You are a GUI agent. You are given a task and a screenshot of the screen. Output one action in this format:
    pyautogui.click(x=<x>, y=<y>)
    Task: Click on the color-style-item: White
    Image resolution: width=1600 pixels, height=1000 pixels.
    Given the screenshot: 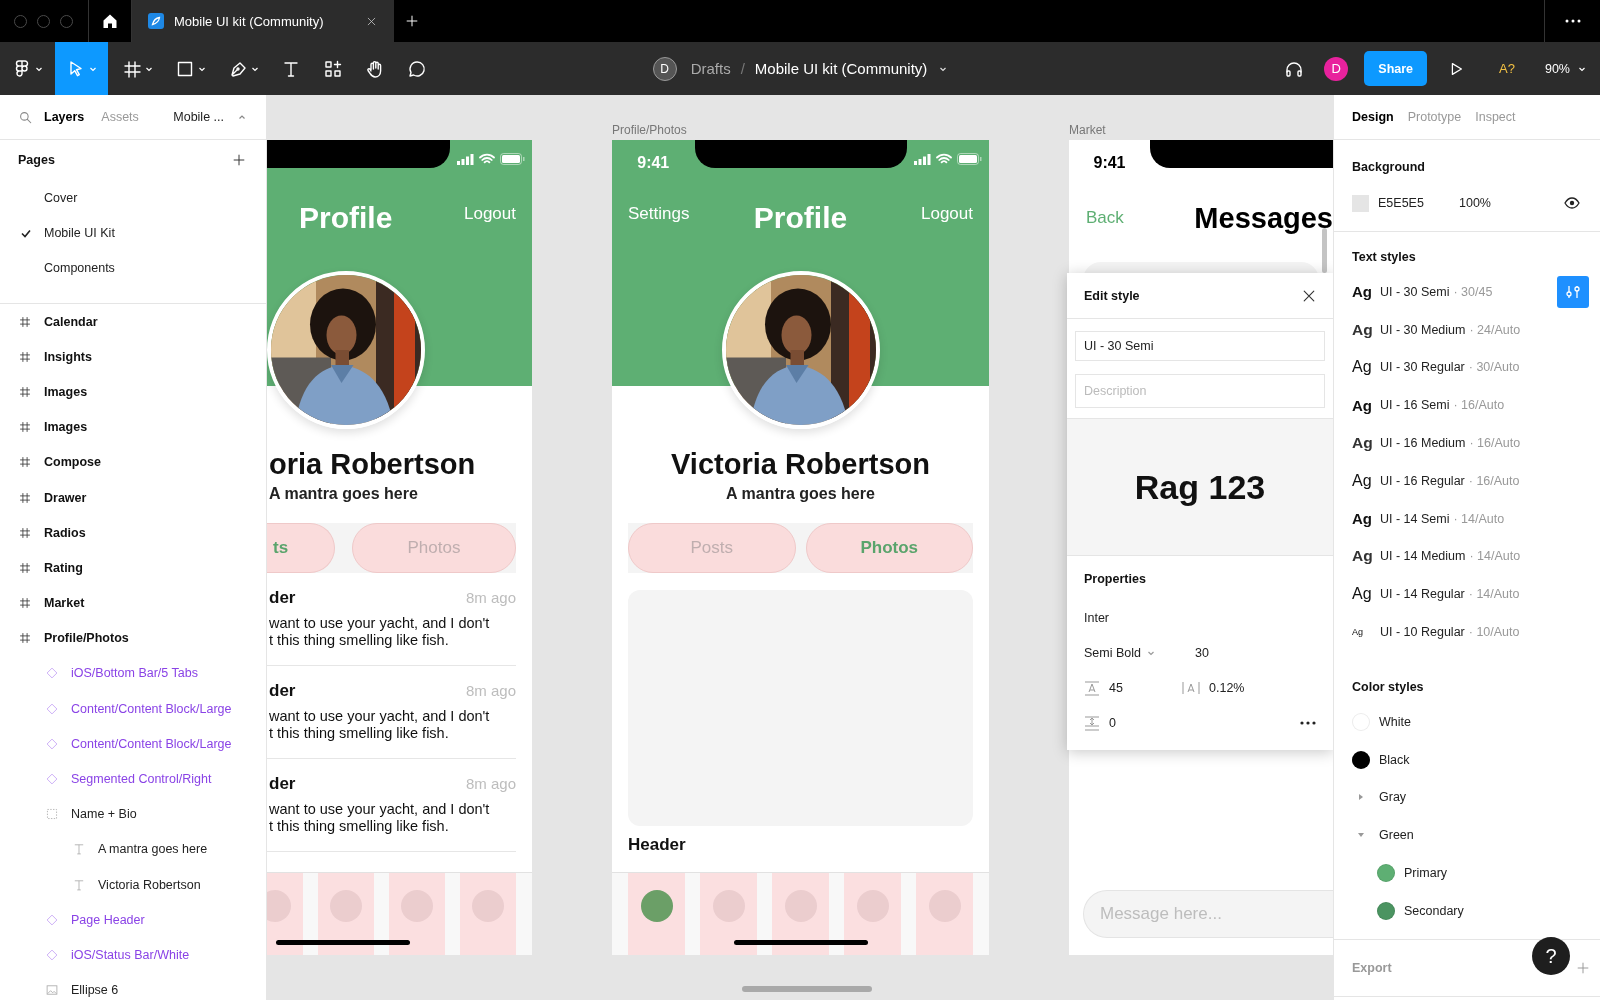 What is the action you would take?
    pyautogui.click(x=1467, y=721)
    